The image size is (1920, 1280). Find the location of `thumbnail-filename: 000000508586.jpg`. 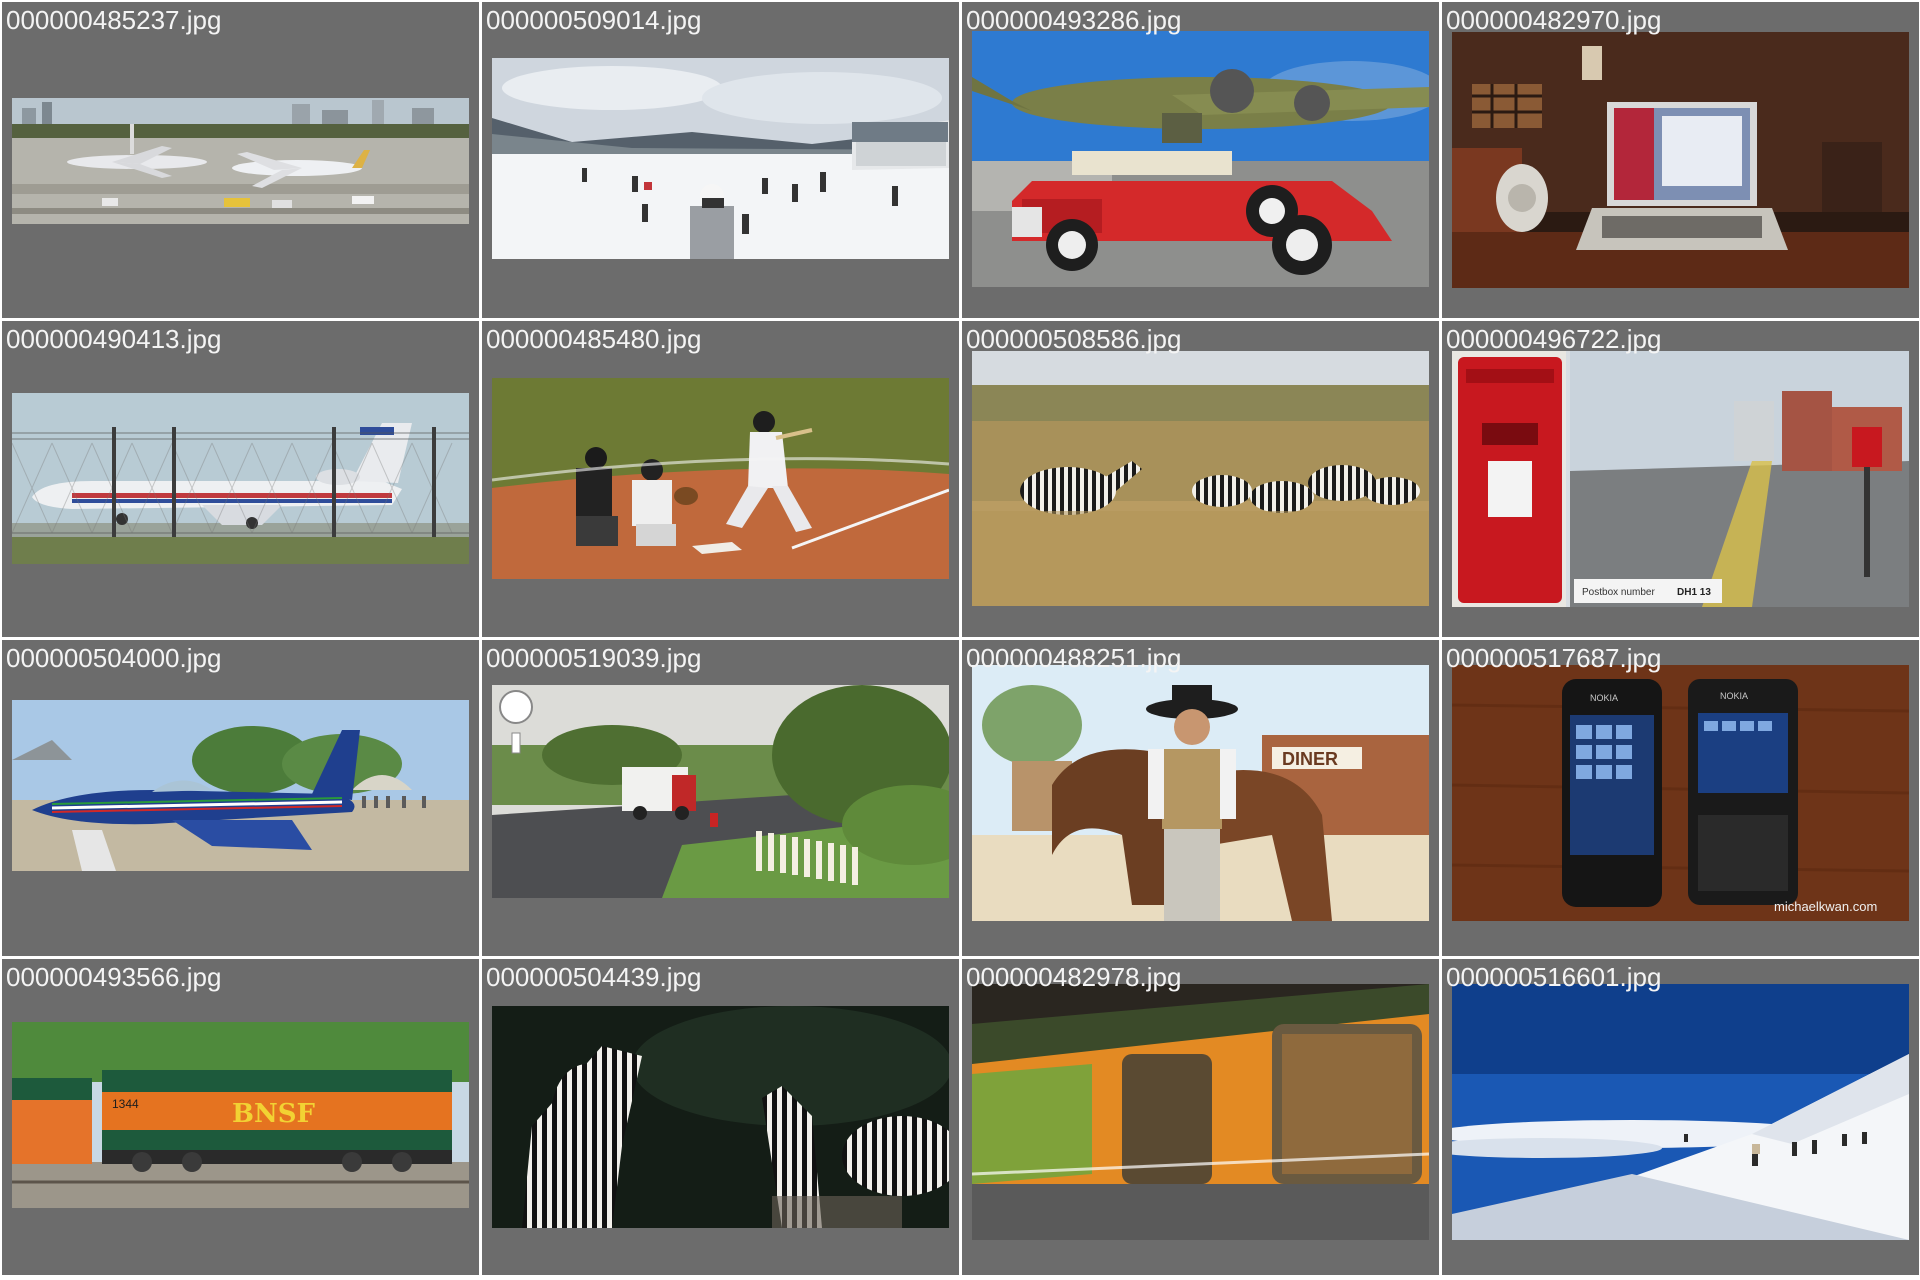

thumbnail-filename: 000000508586.jpg is located at coordinates (1074, 339).